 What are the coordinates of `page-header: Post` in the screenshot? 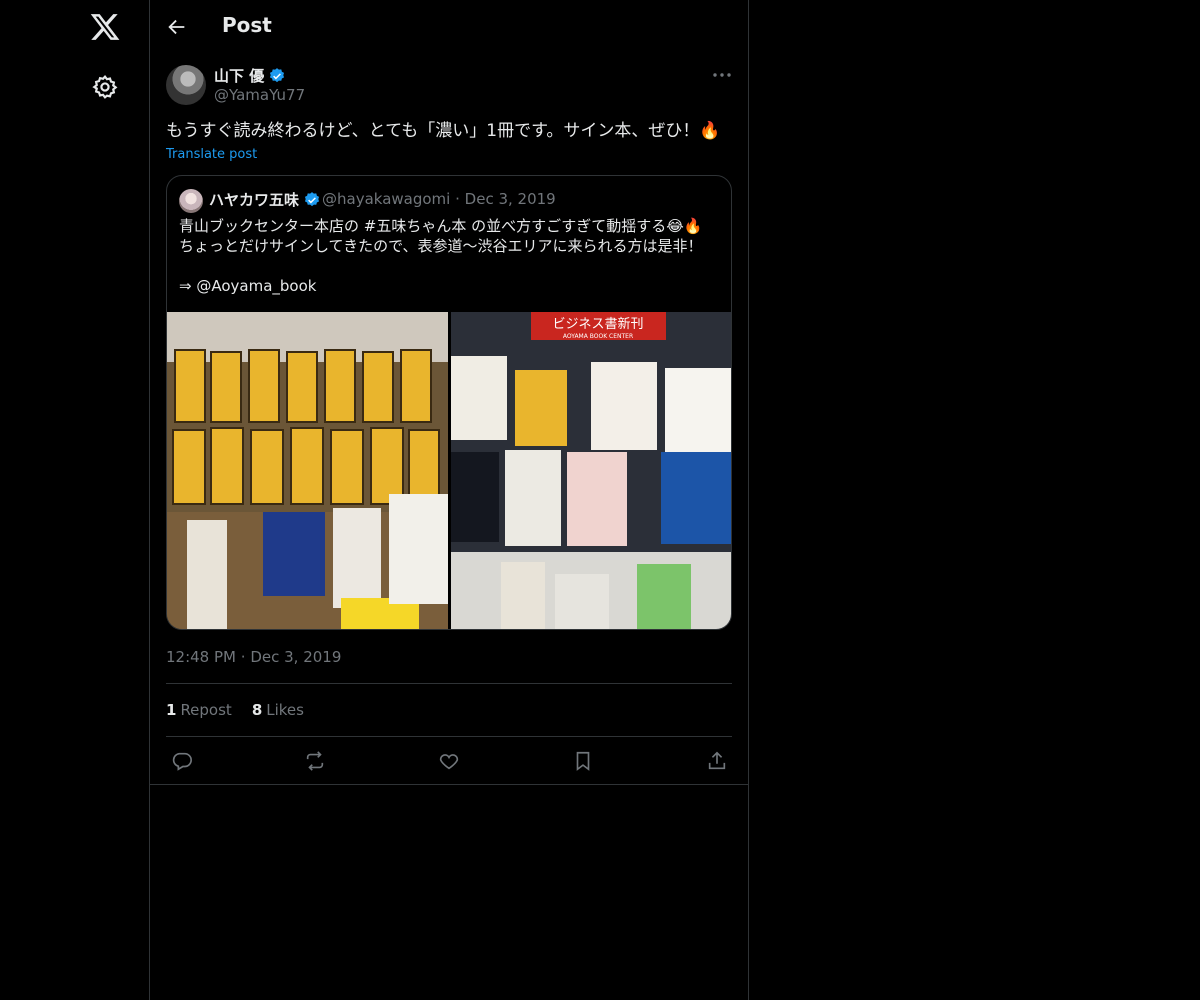 It's located at (449, 27).